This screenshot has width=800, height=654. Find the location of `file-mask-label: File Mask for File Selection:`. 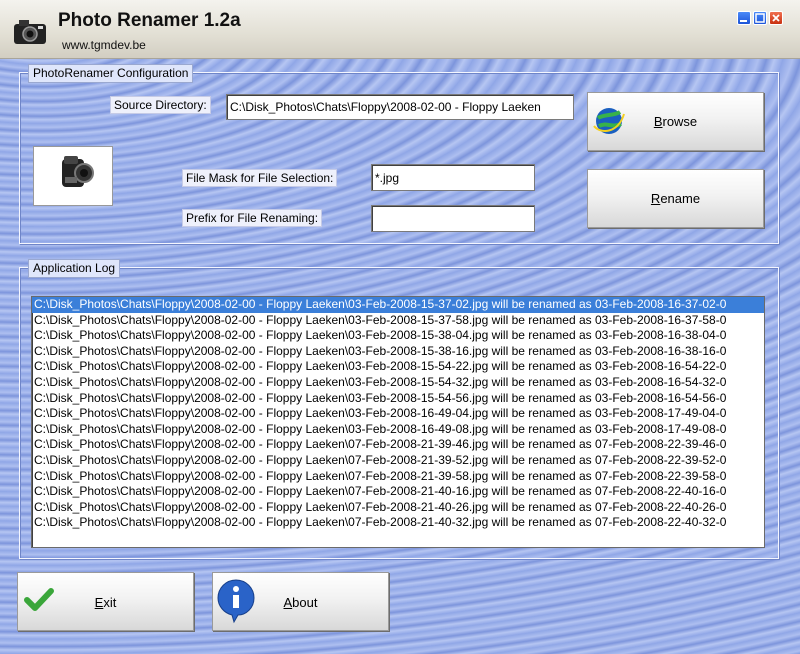

file-mask-label: File Mask for File Selection: is located at coordinates (260, 178).